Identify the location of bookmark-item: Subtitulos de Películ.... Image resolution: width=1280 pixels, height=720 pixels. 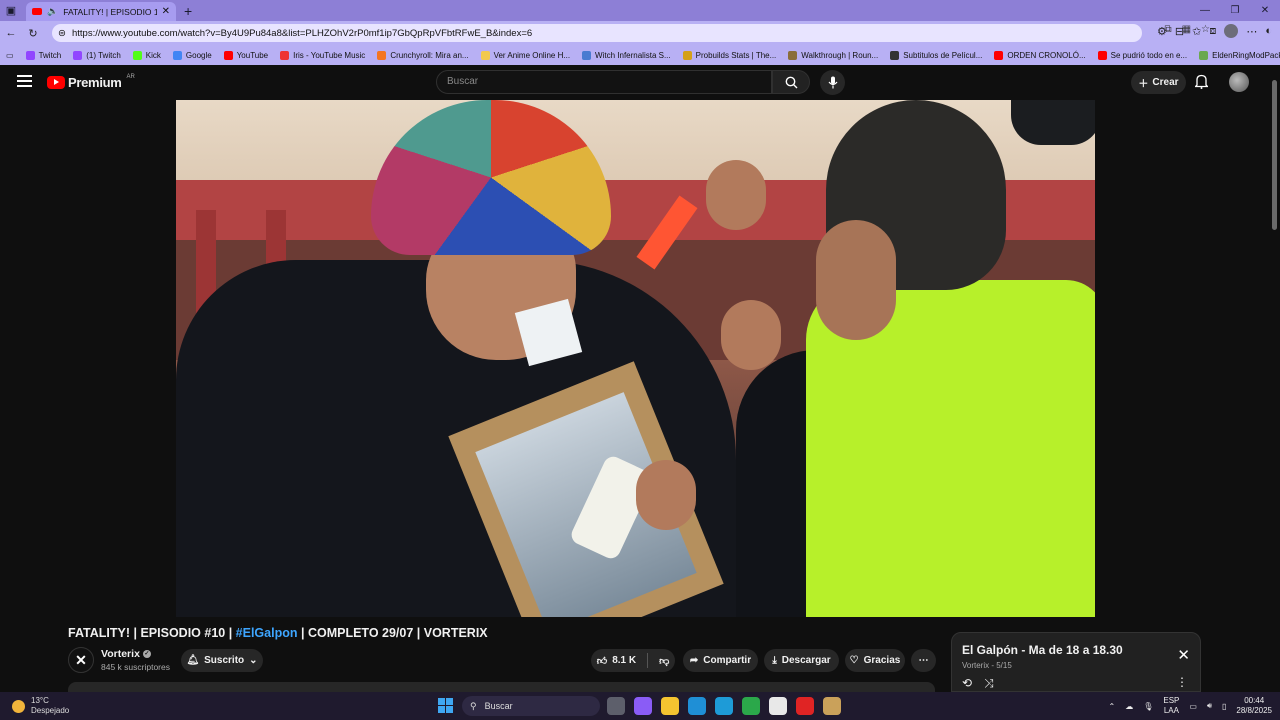
(936, 55).